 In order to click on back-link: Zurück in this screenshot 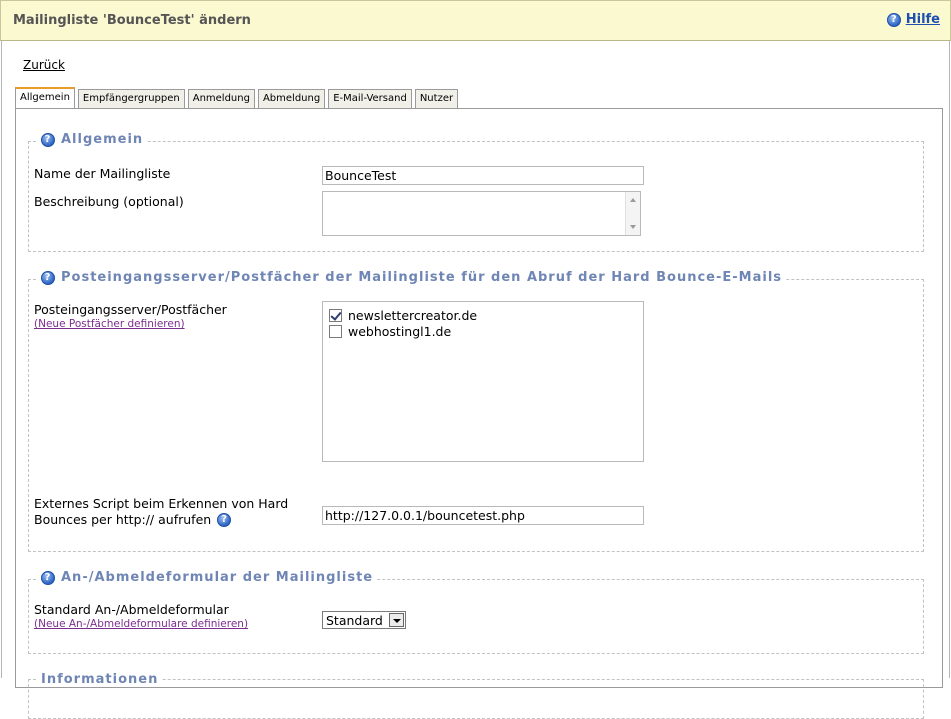, I will do `click(44, 65)`.